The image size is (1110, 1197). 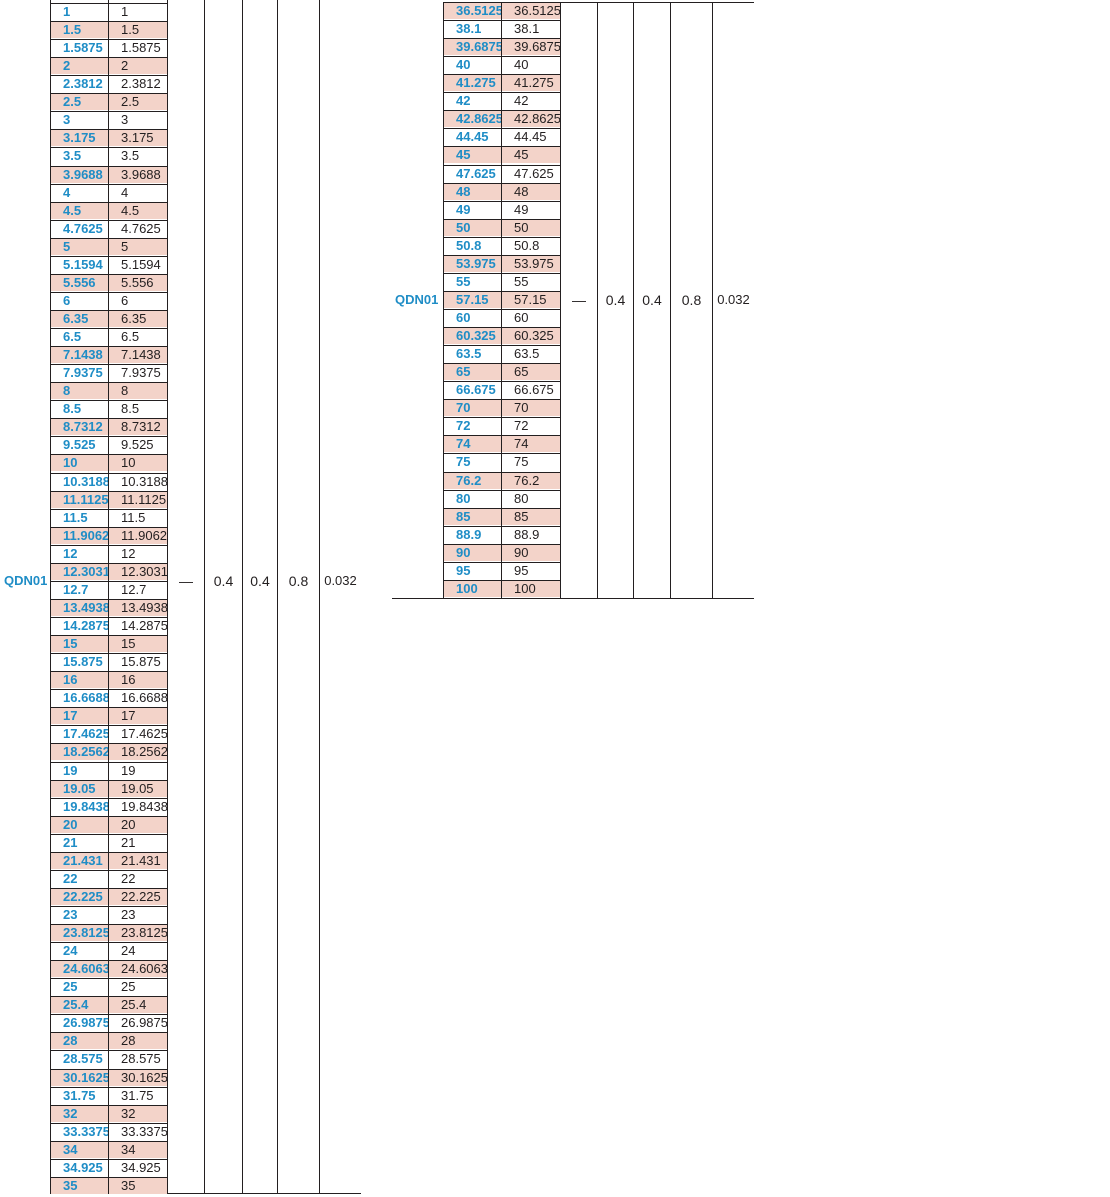 What do you see at coordinates (138, 878) in the screenshot?
I see `size-cell: 22` at bounding box center [138, 878].